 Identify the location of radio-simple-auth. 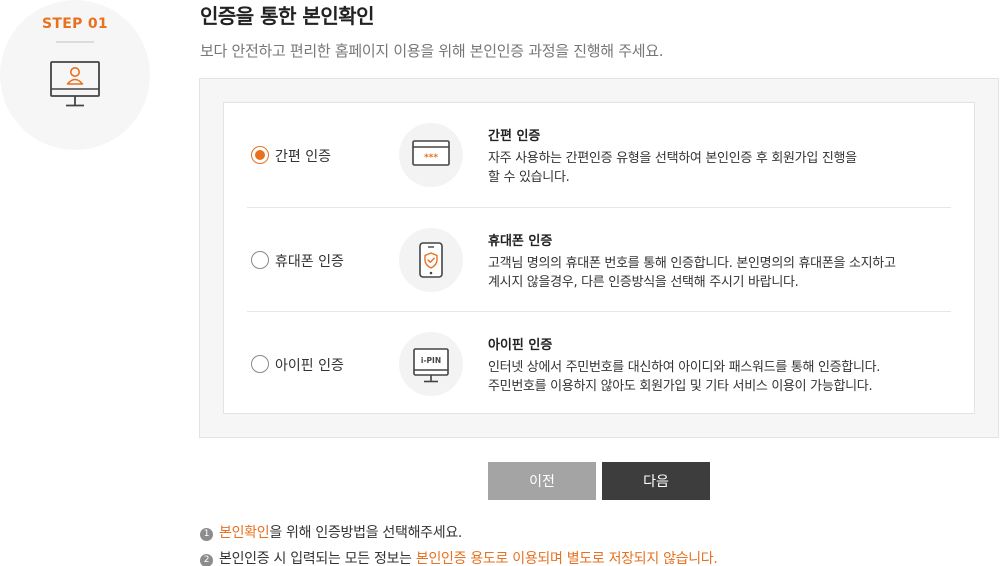
(260, 155).